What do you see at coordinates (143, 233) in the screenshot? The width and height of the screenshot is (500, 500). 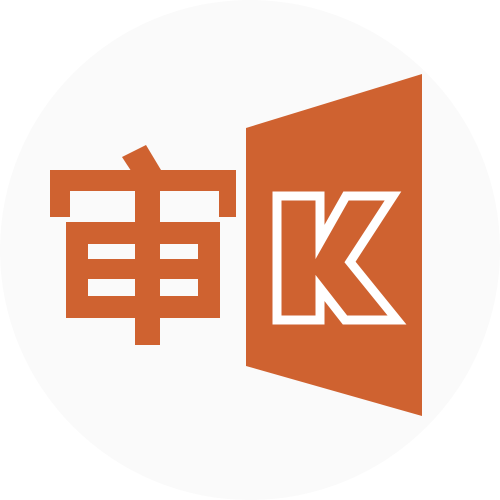 I see `glyph-box-top` at bounding box center [143, 233].